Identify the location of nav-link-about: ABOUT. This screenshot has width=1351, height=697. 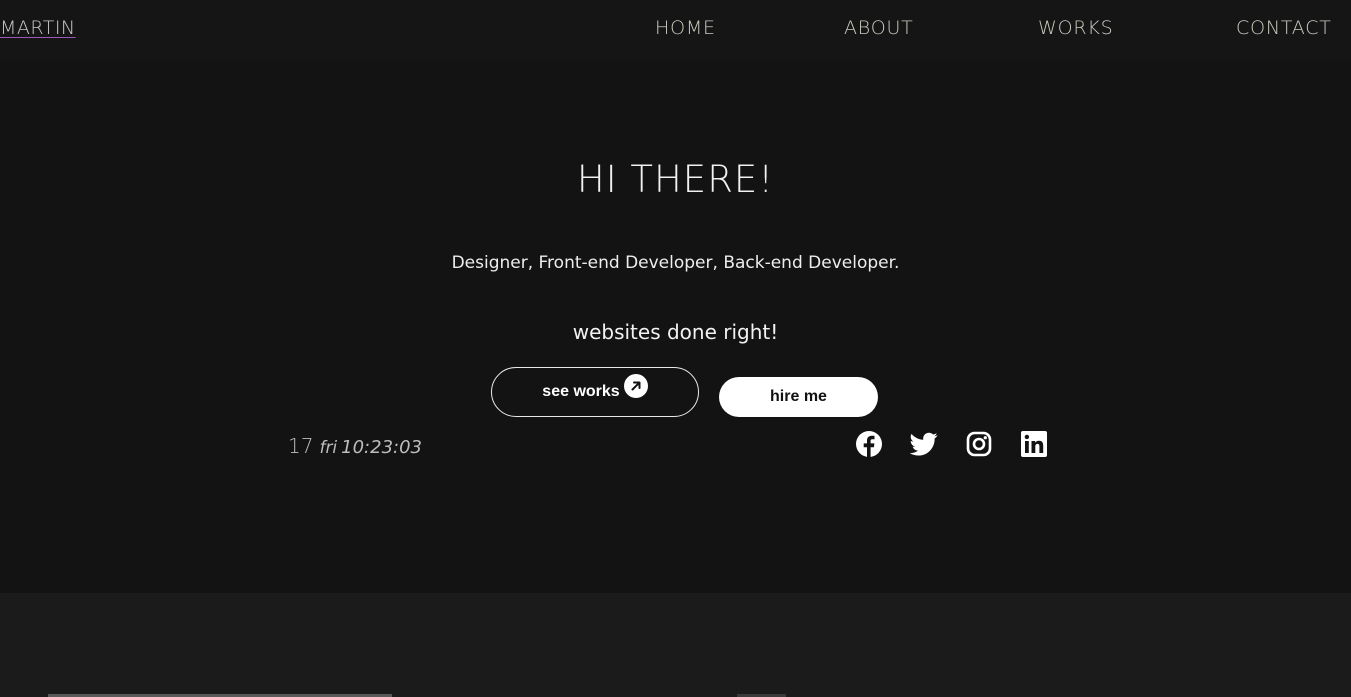
(879, 28).